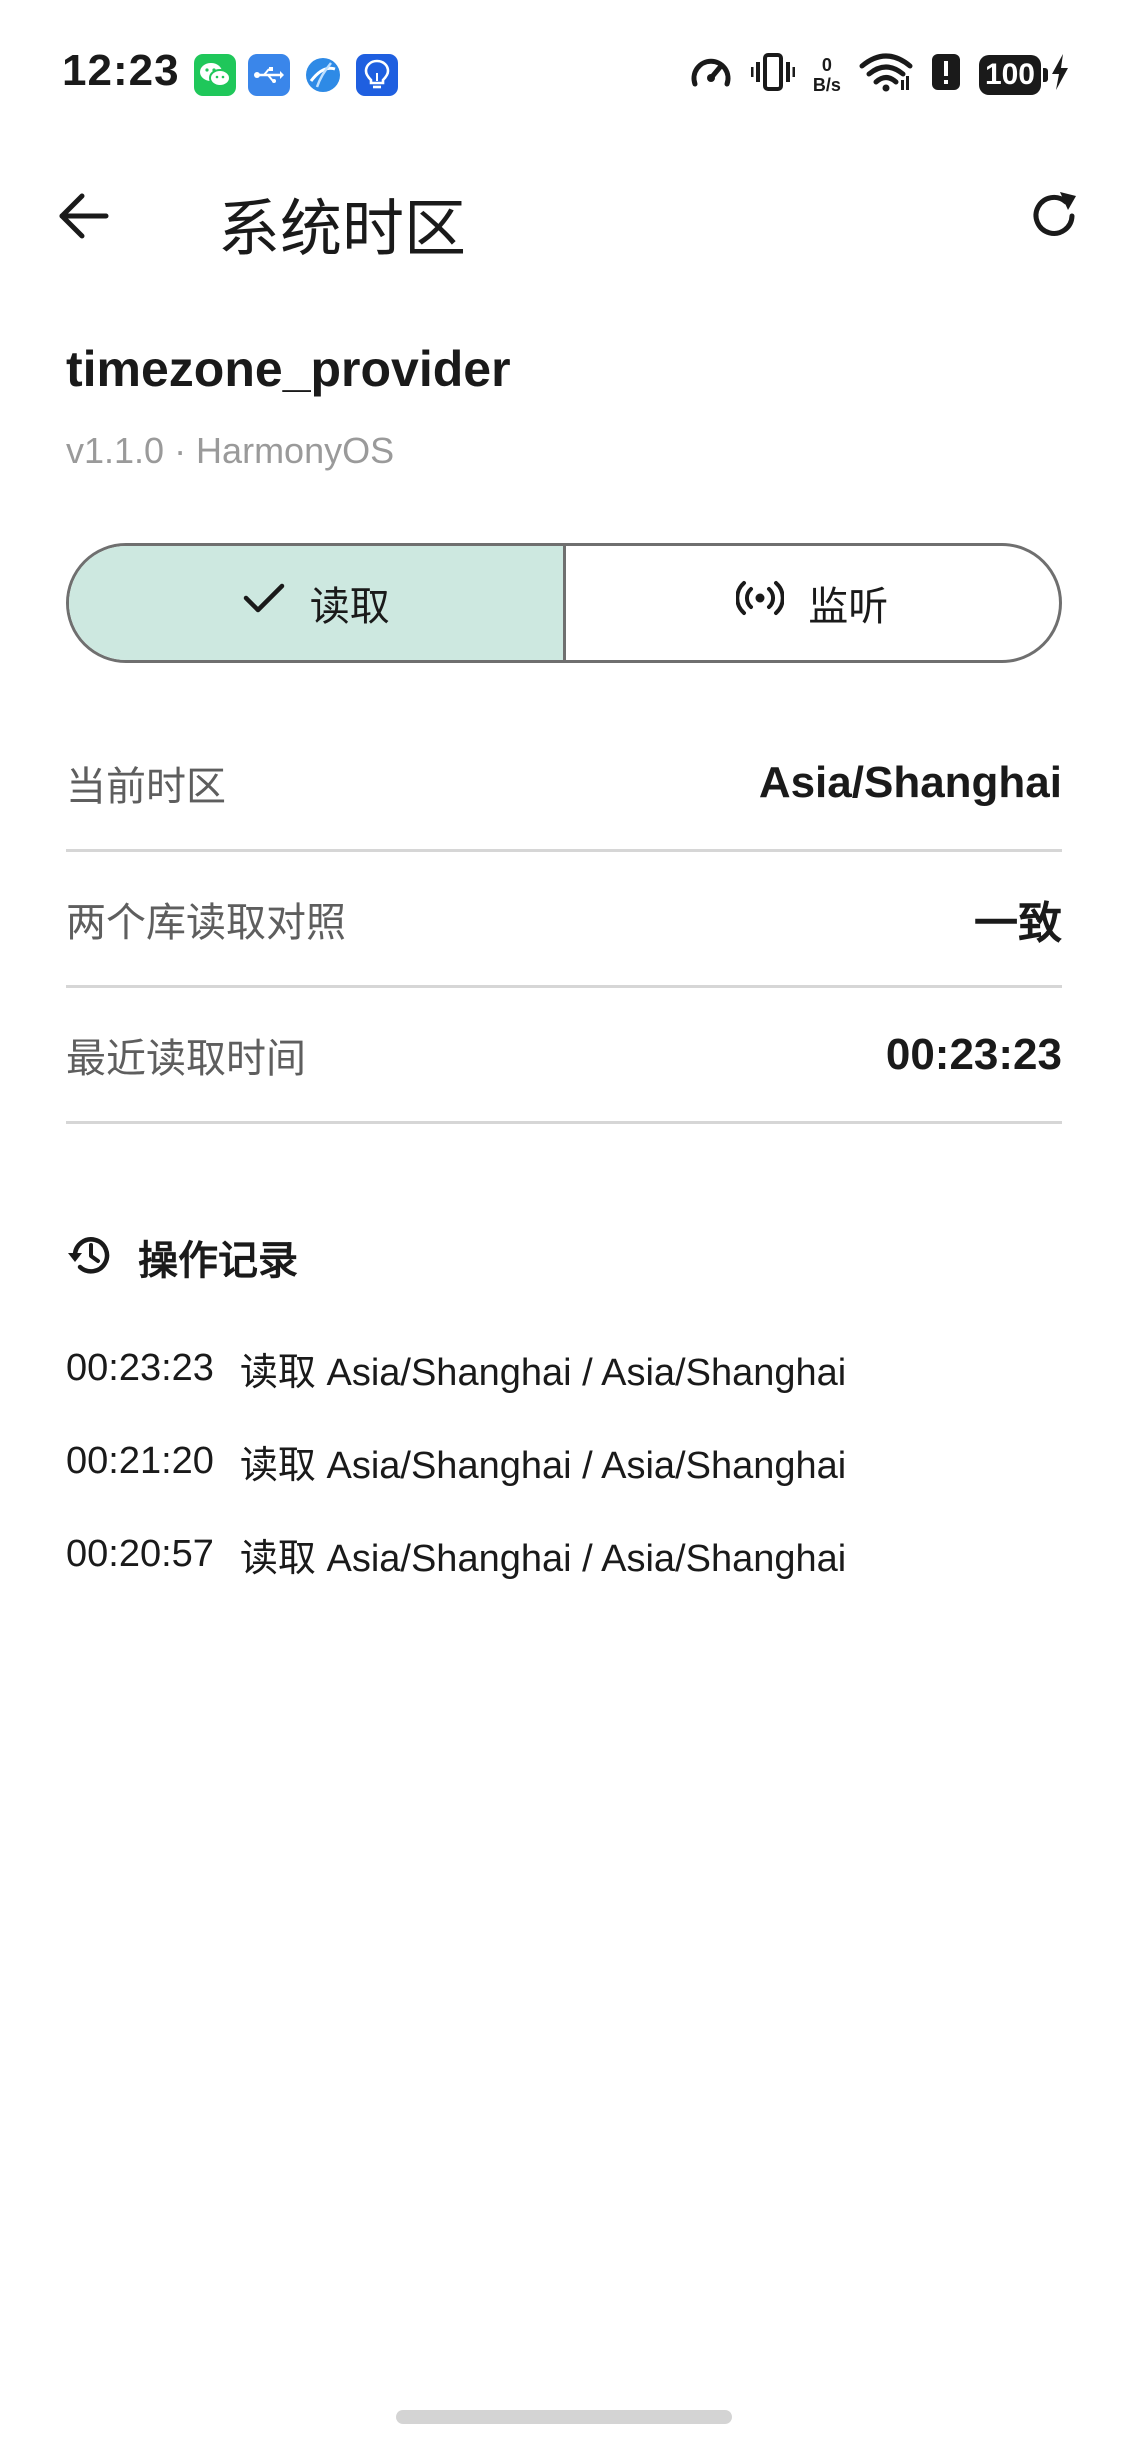  What do you see at coordinates (349, 607) in the screenshot?
I see `segment-read-label: 读取` at bounding box center [349, 607].